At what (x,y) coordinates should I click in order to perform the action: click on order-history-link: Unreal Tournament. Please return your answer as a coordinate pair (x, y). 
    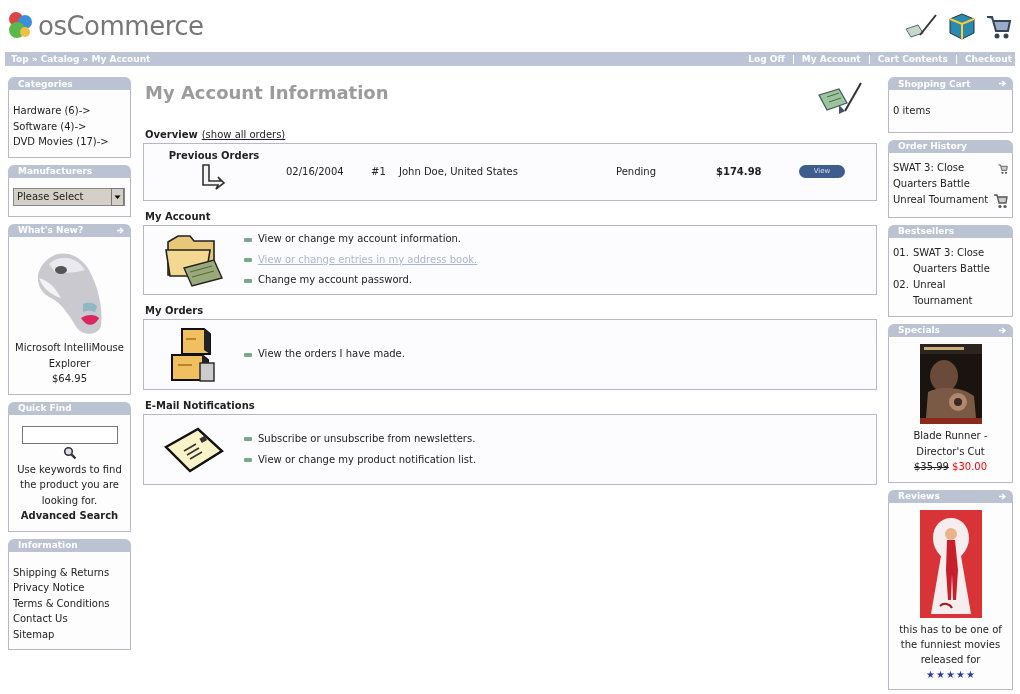
    Looking at the image, I should click on (941, 199).